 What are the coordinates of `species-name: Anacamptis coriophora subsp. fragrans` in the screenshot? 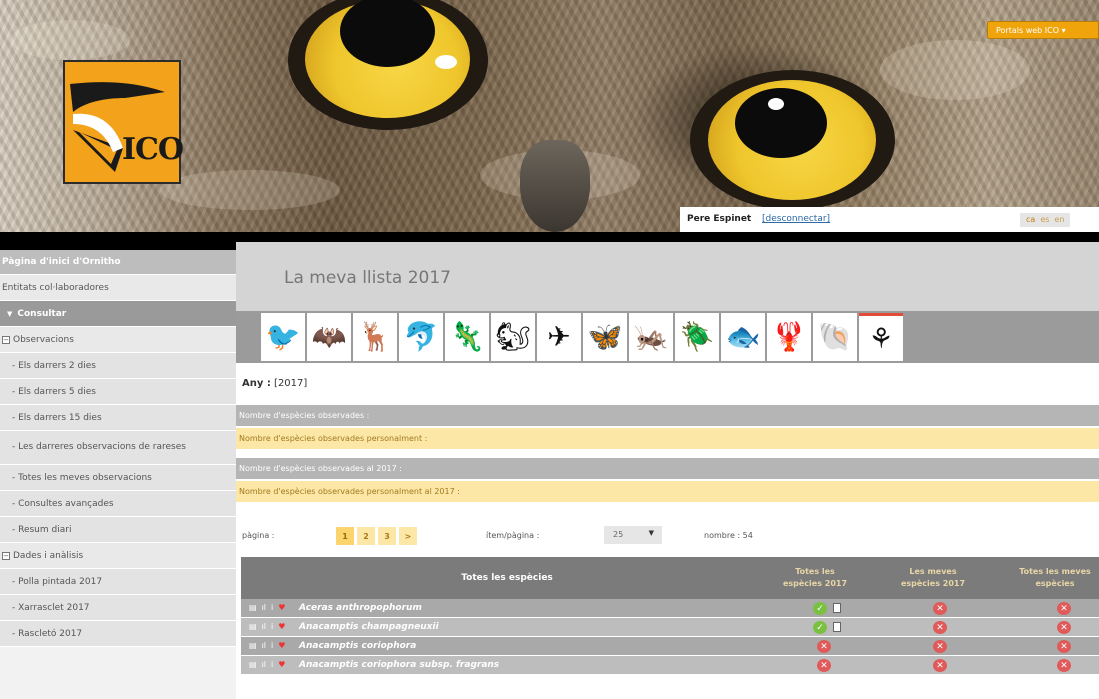 It's located at (399, 665).